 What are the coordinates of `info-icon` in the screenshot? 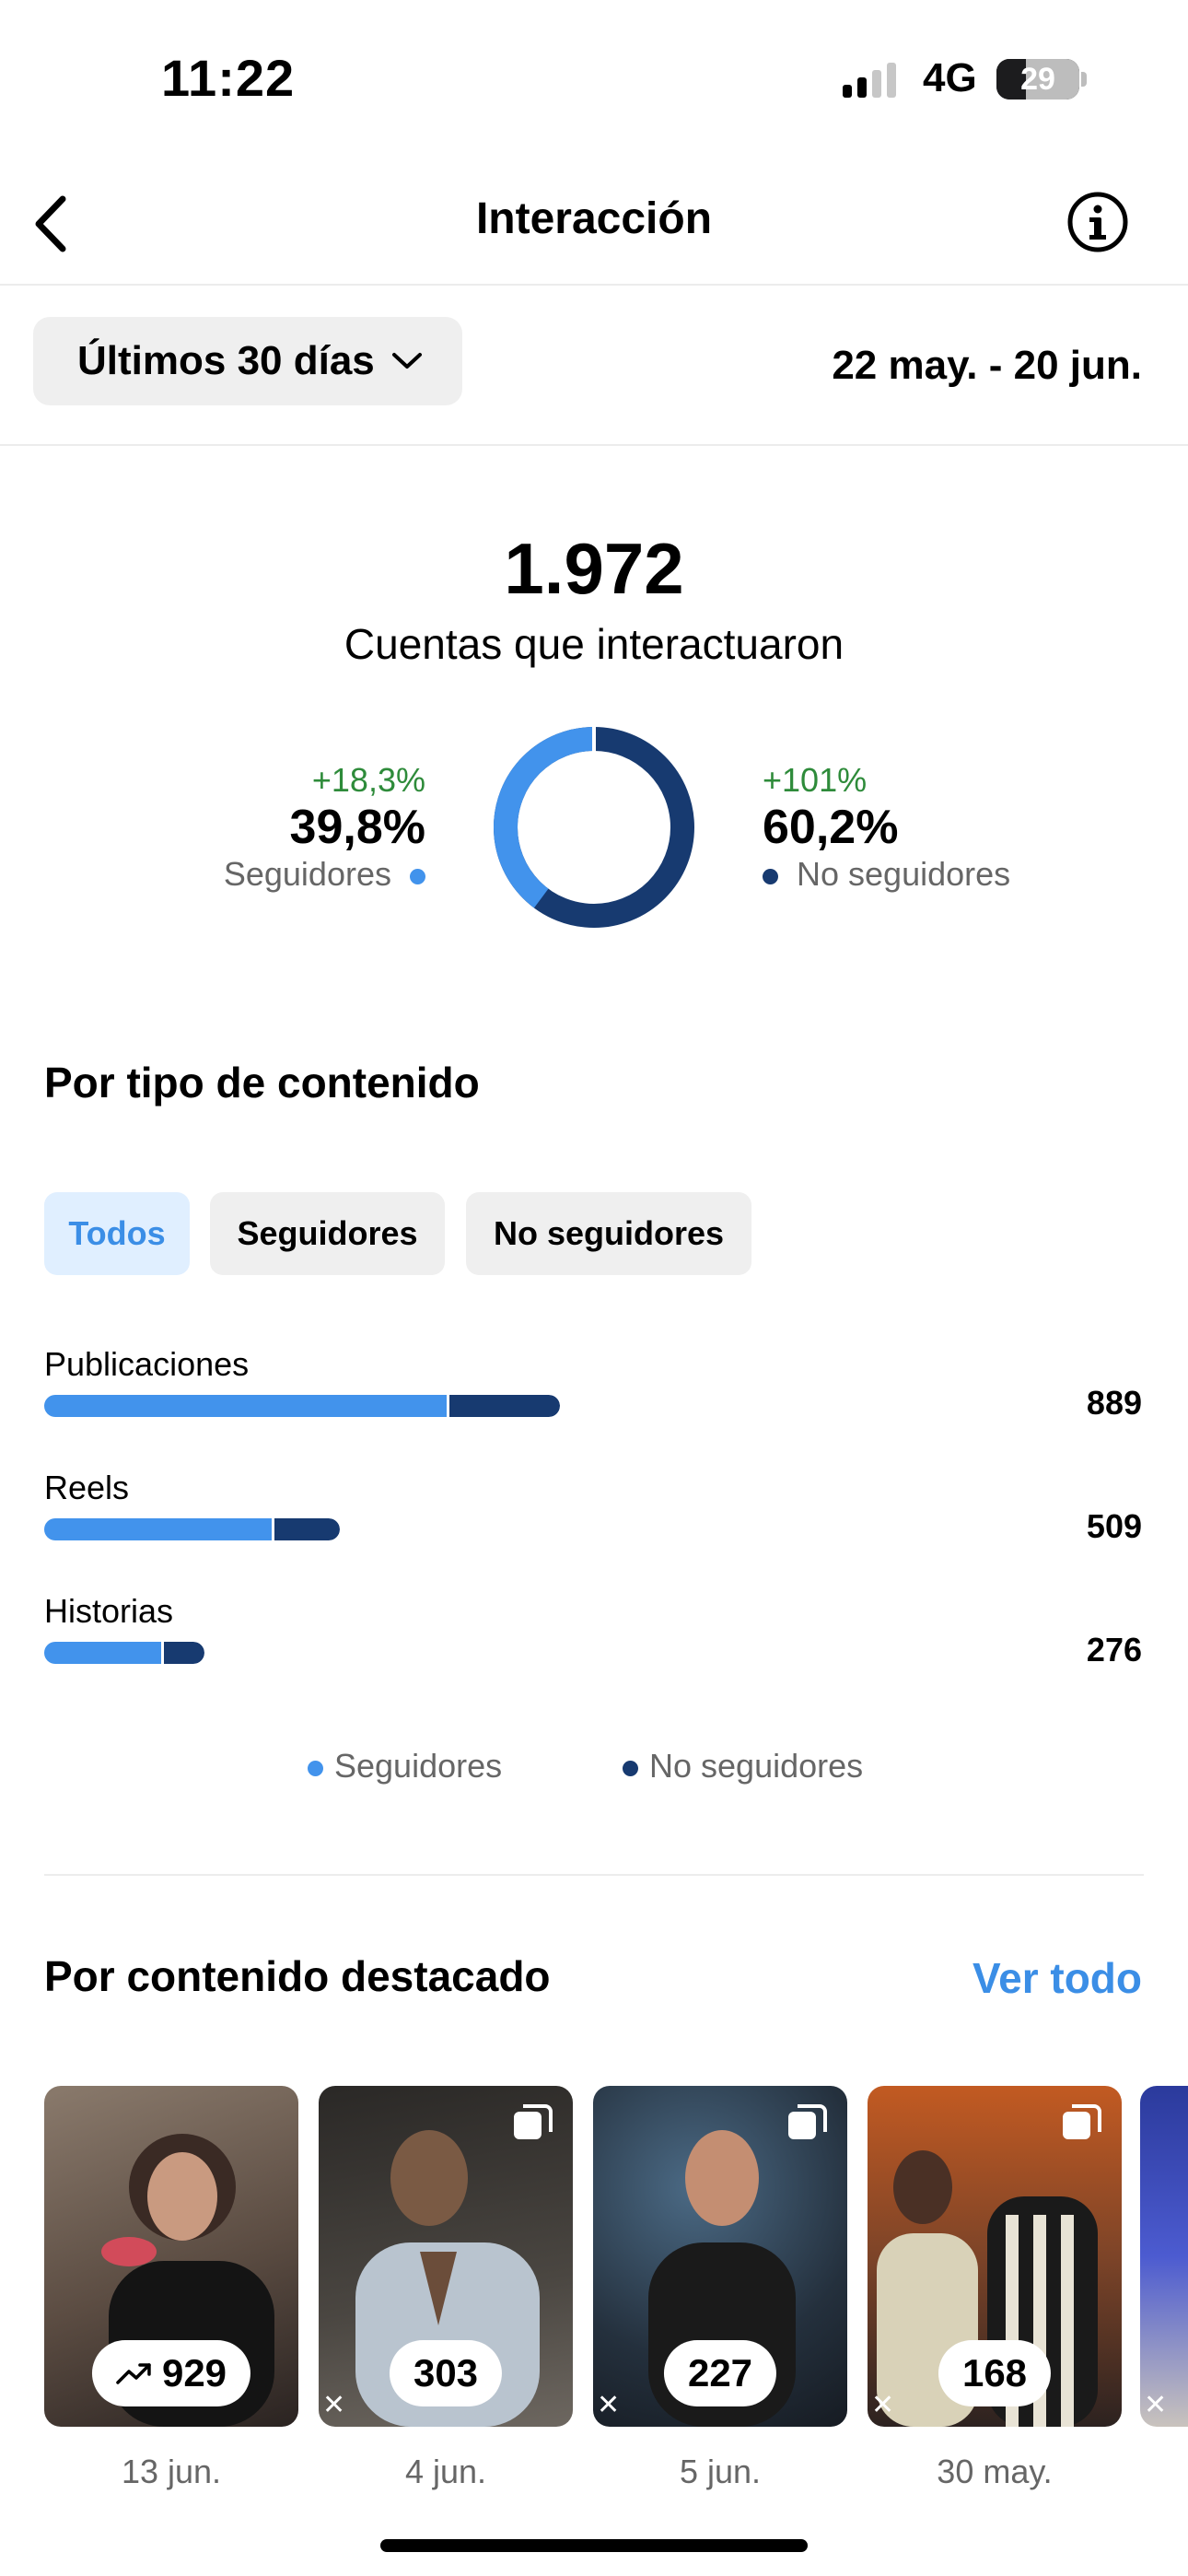 It's located at (1097, 222).